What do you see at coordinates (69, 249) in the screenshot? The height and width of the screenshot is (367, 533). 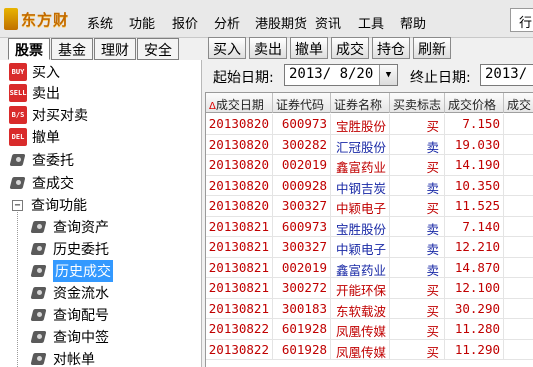 I see `tree-item-history-orders: 历史委托` at bounding box center [69, 249].